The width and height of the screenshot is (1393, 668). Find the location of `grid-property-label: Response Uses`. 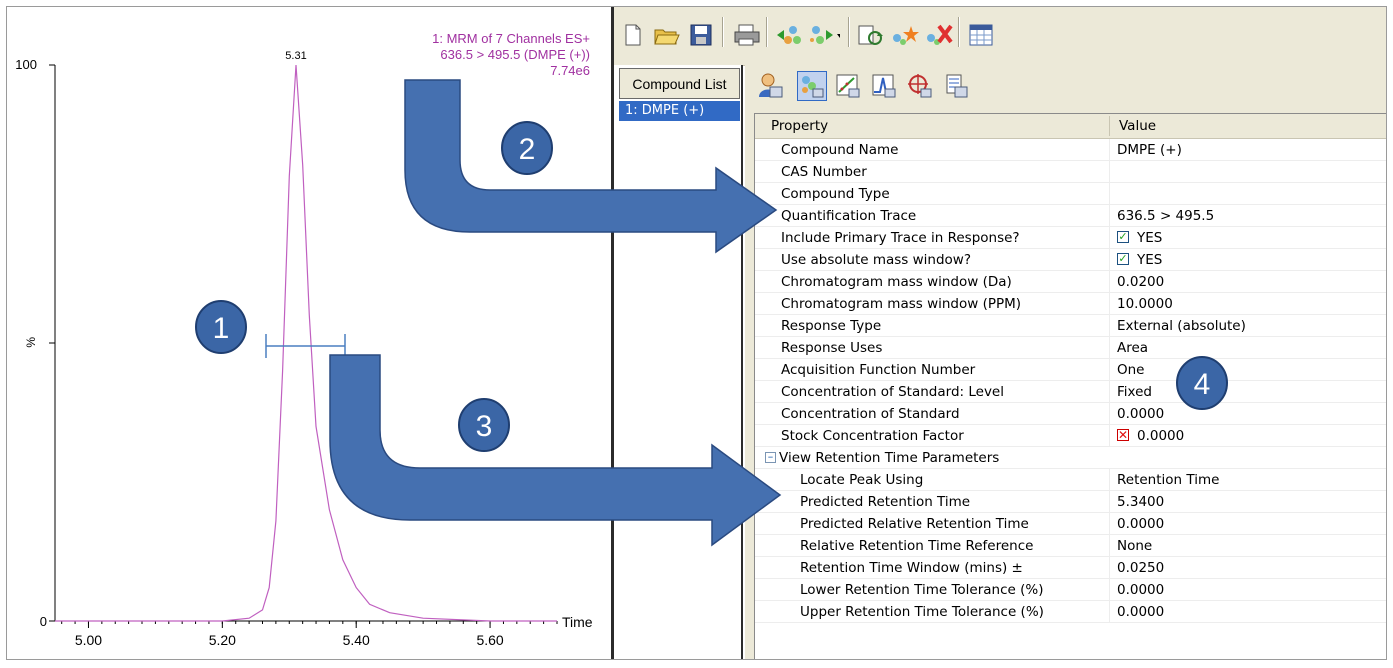

grid-property-label: Response Uses is located at coordinates (832, 348).